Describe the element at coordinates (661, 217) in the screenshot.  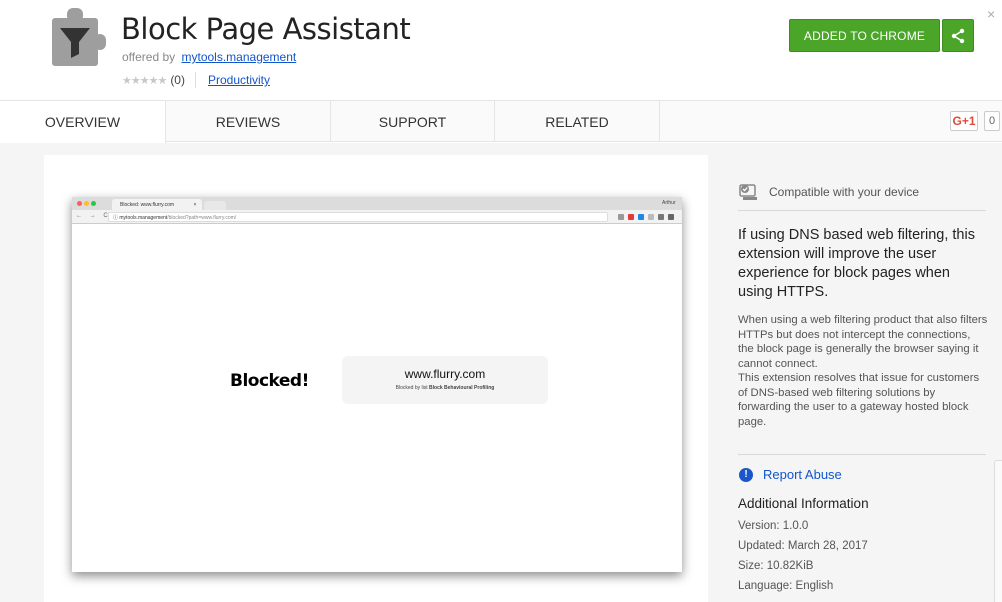
I see `extension-dark-icon` at that location.